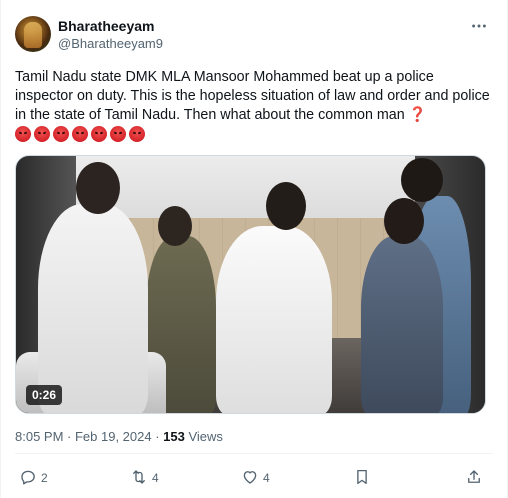  I want to click on like-count: 4, so click(266, 478).